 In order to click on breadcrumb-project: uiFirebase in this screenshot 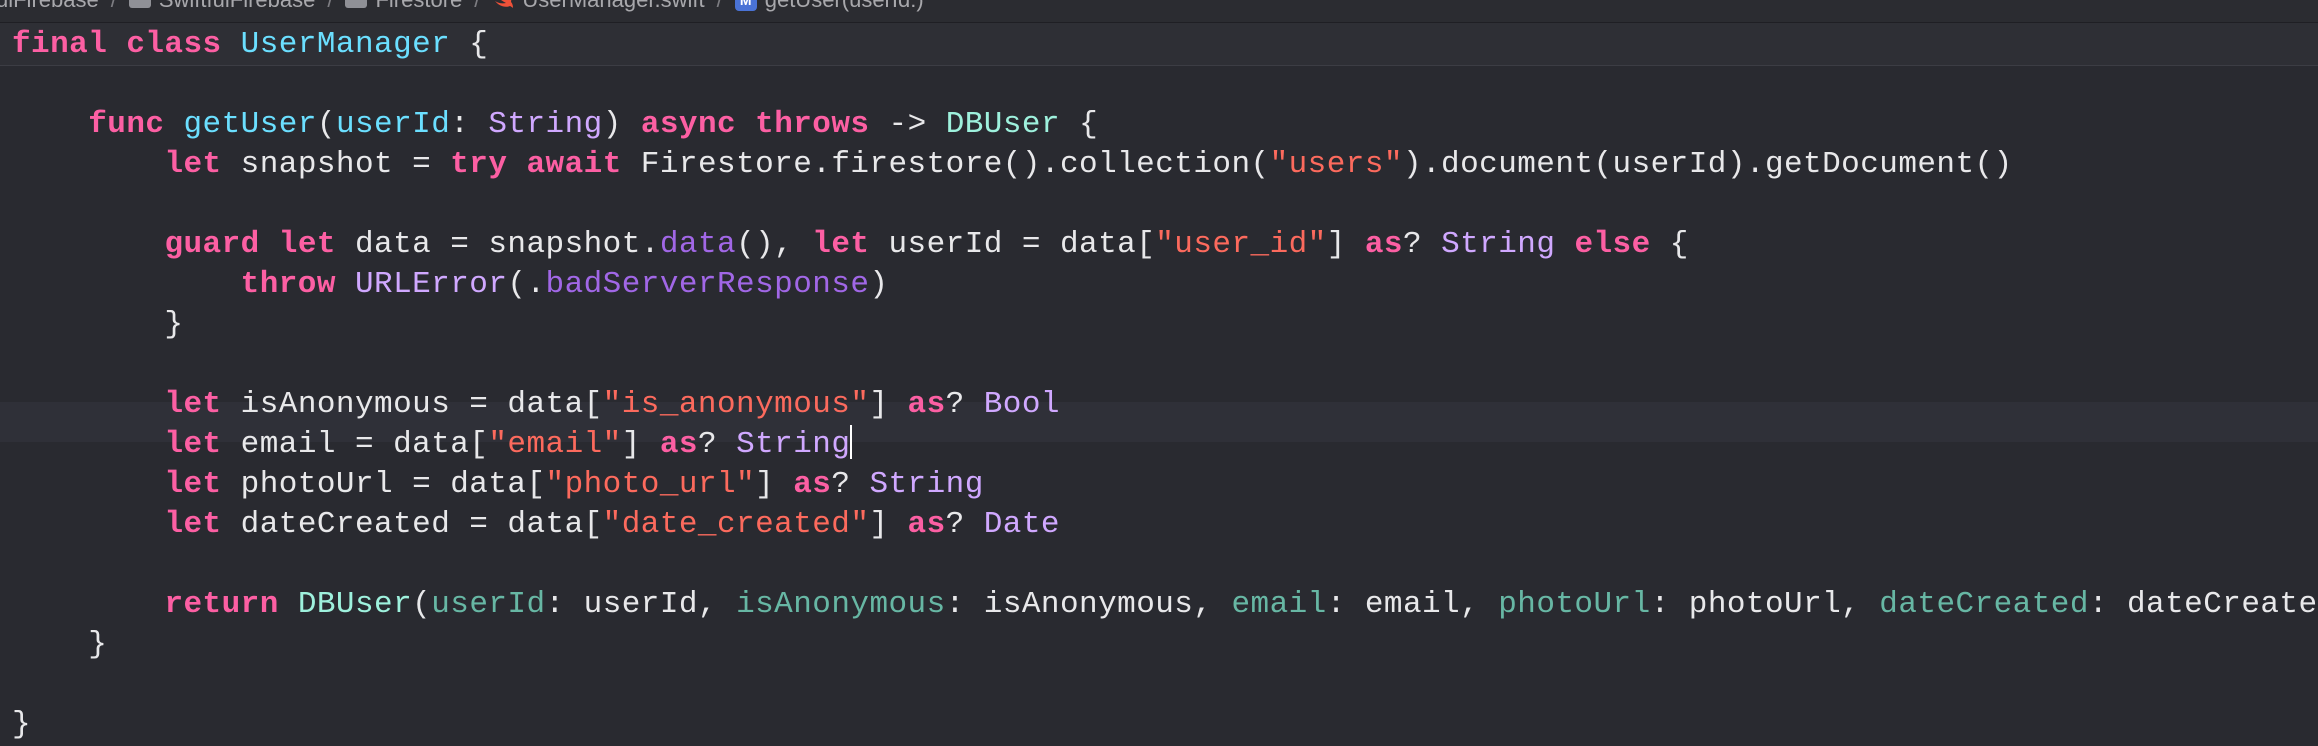, I will do `click(49, 6)`.